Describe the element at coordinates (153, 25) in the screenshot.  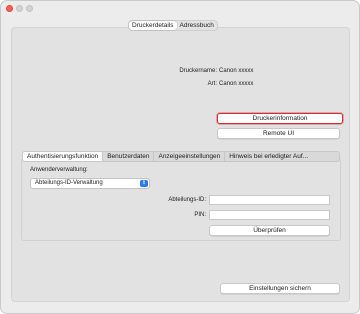
I see `tab-printer-details: Druckerdetails` at that location.